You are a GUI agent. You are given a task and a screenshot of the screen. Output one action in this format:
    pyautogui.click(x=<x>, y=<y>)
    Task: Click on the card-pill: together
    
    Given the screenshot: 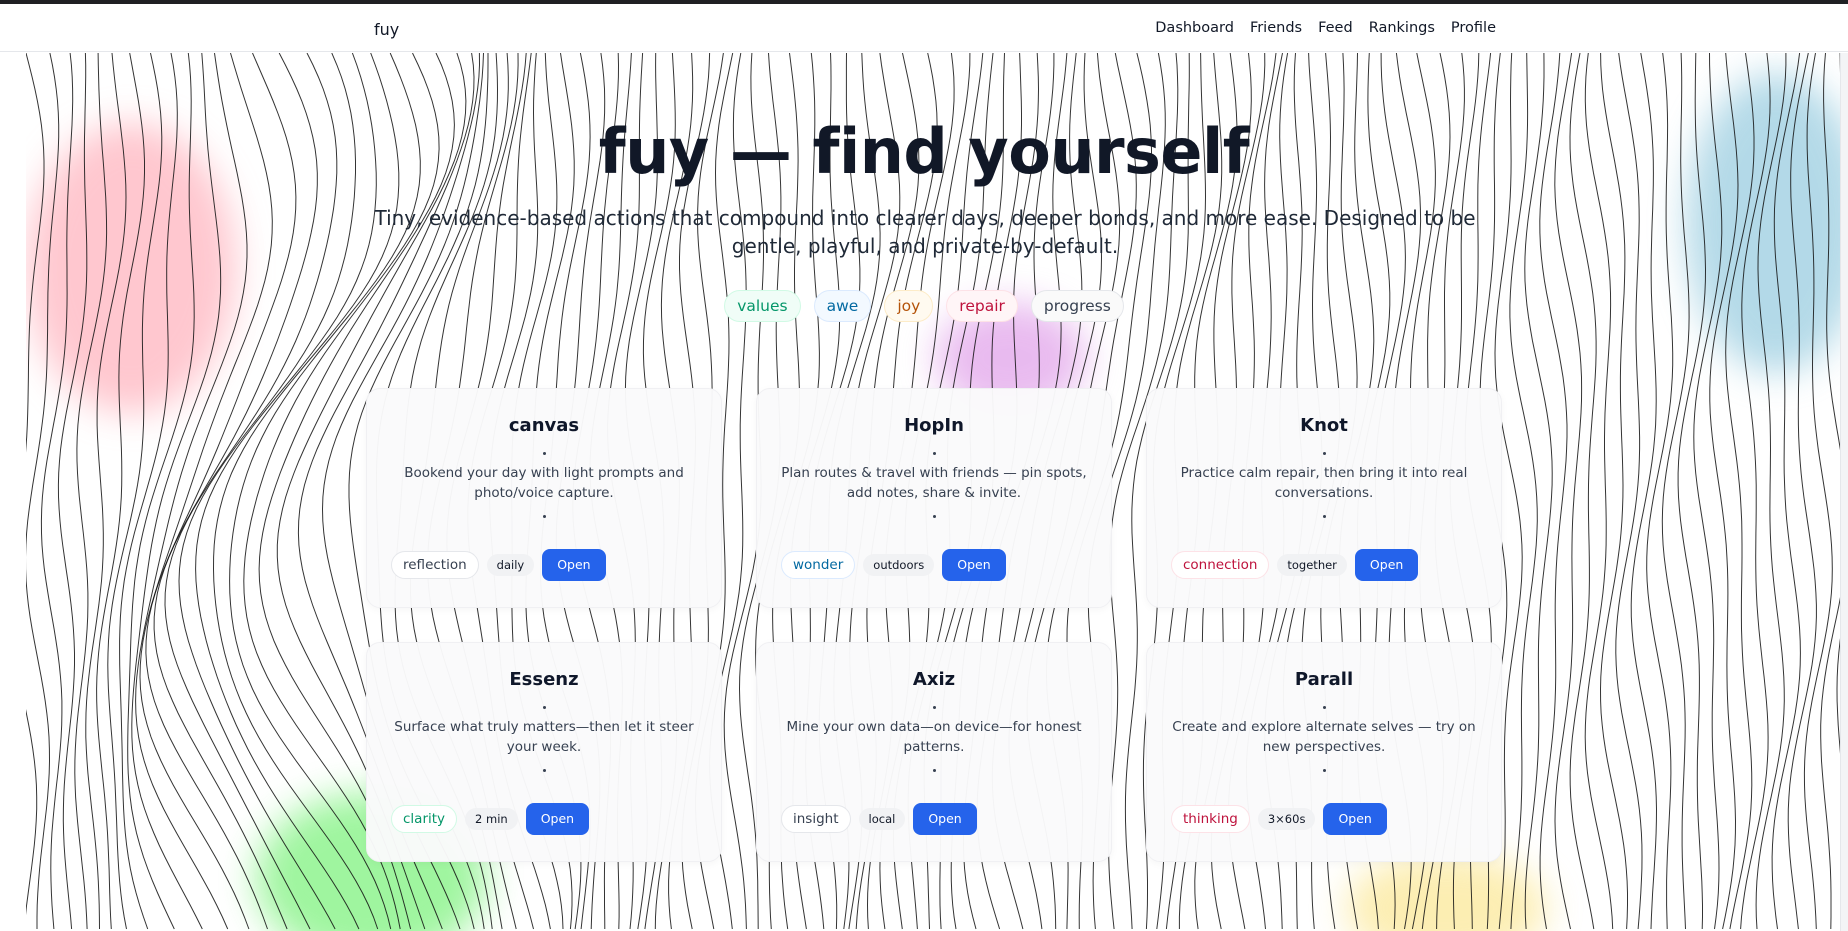 What is the action you would take?
    pyautogui.click(x=1312, y=565)
    